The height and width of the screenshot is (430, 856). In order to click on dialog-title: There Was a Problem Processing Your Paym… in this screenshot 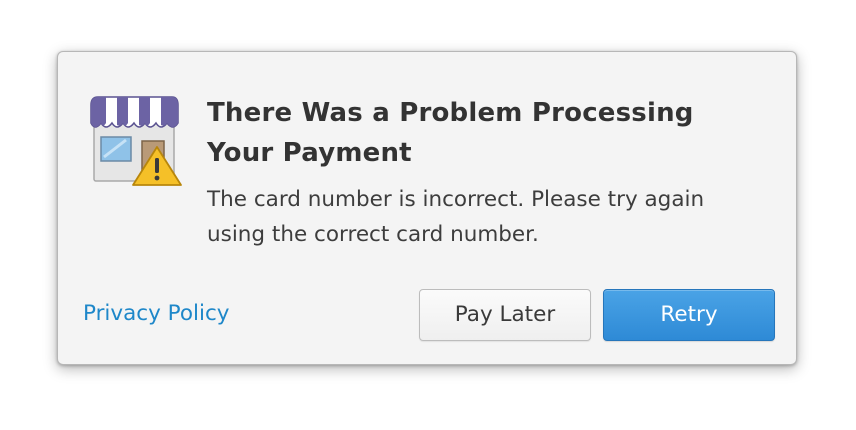, I will do `click(450, 133)`.